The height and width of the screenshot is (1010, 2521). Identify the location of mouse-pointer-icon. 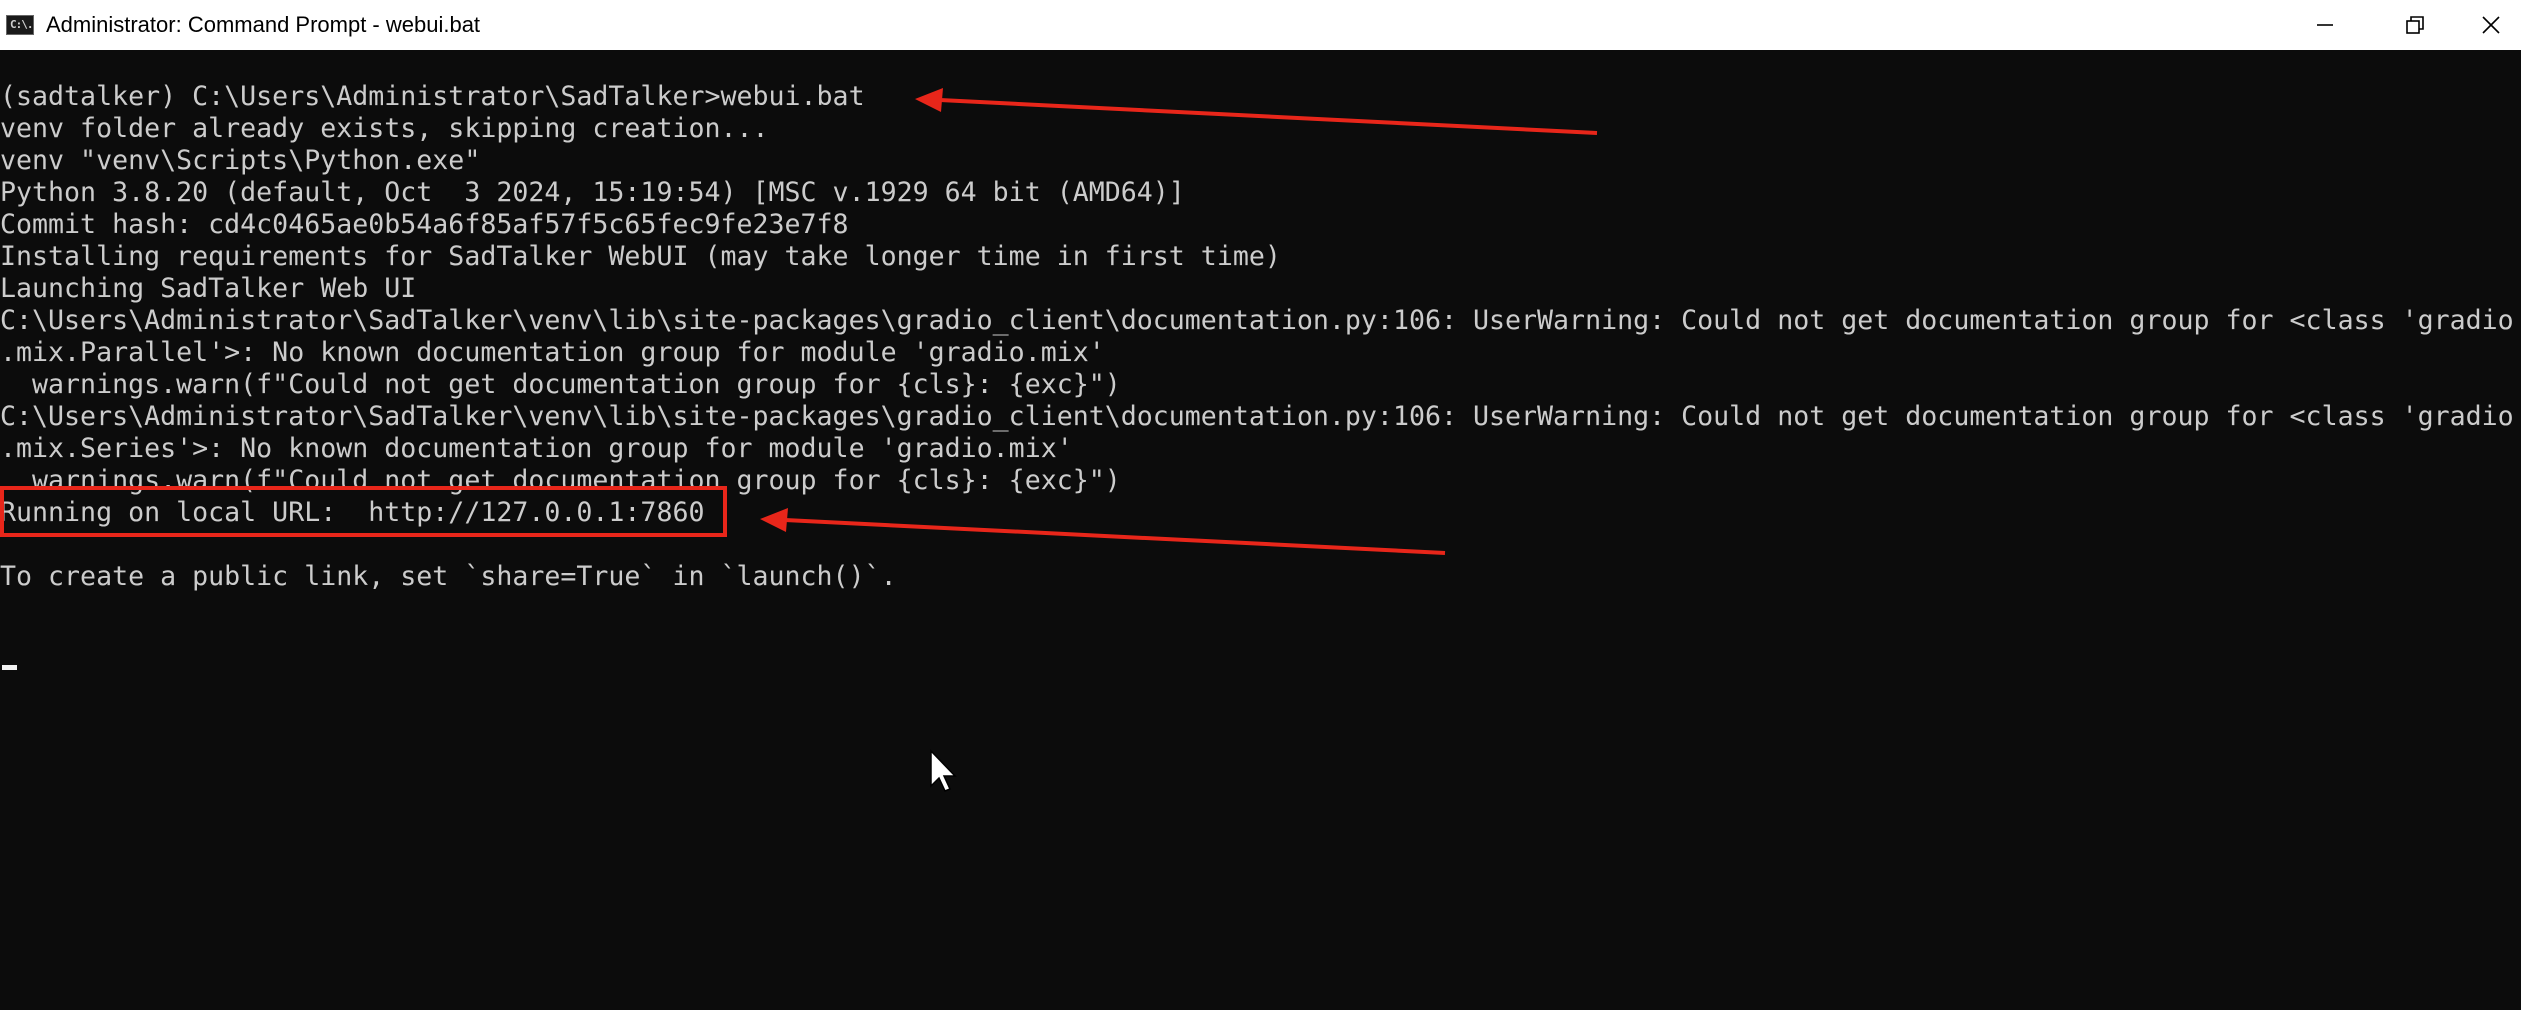
(943, 770).